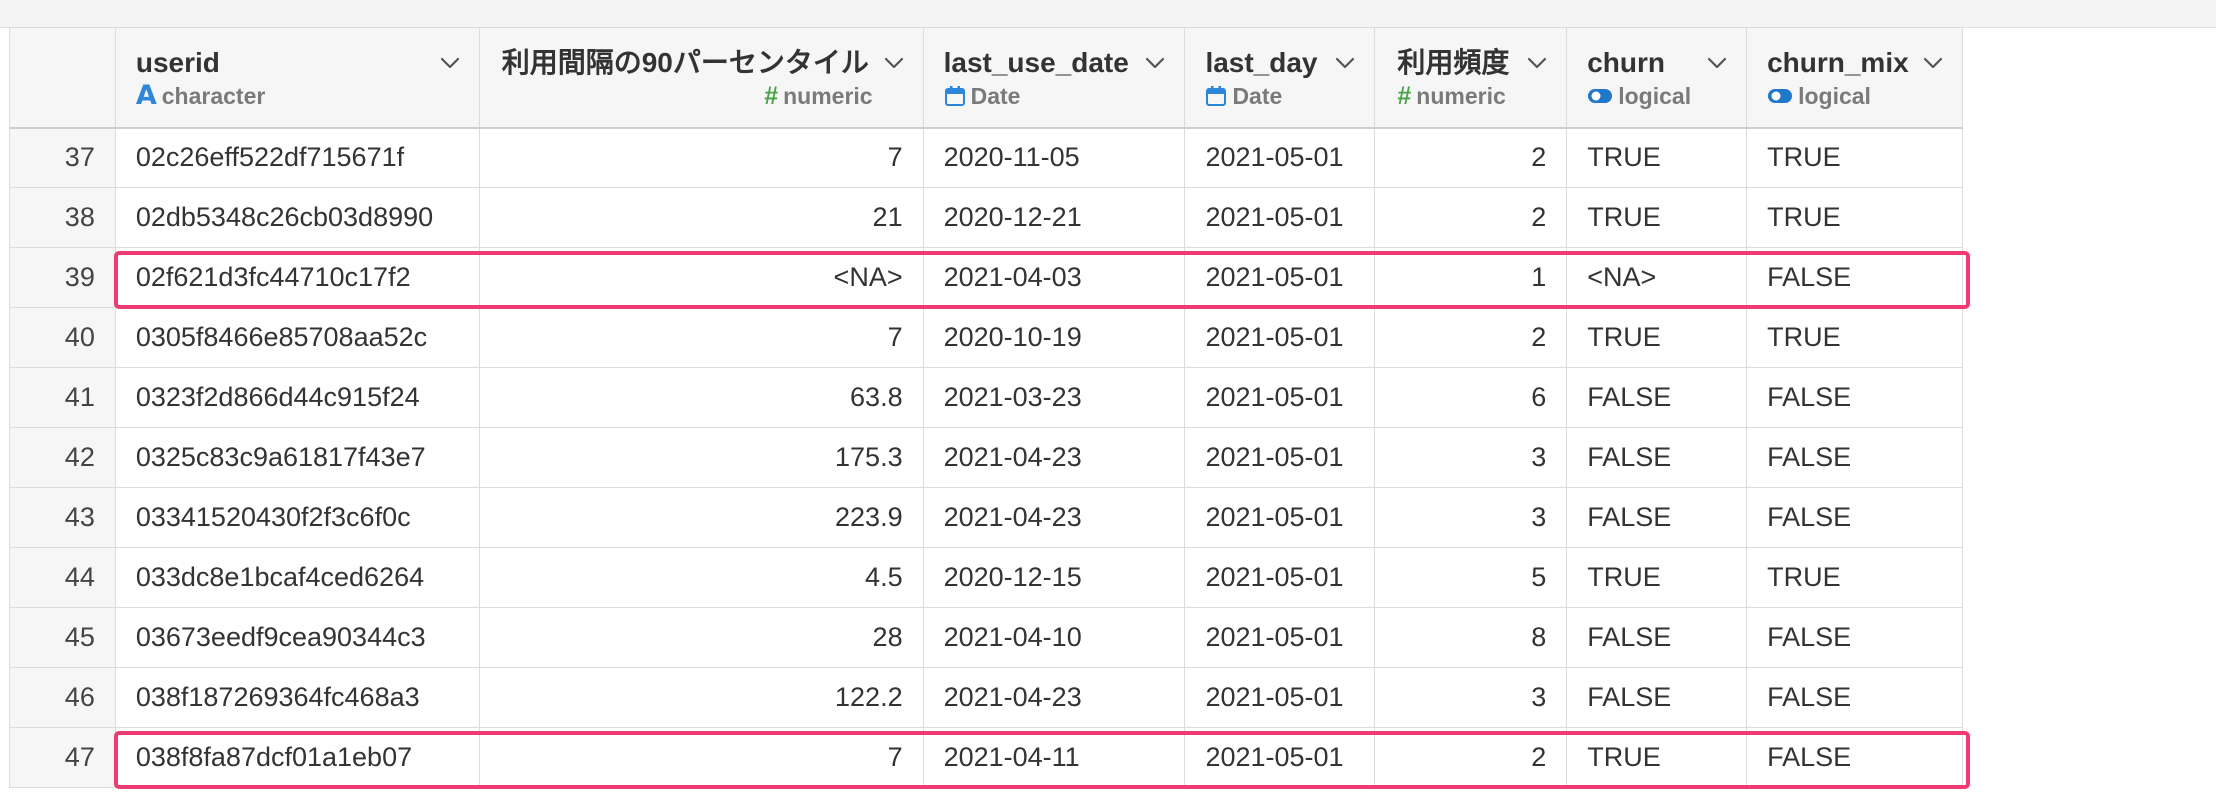 This screenshot has width=2216, height=796. I want to click on row-number: 45, so click(62, 637).